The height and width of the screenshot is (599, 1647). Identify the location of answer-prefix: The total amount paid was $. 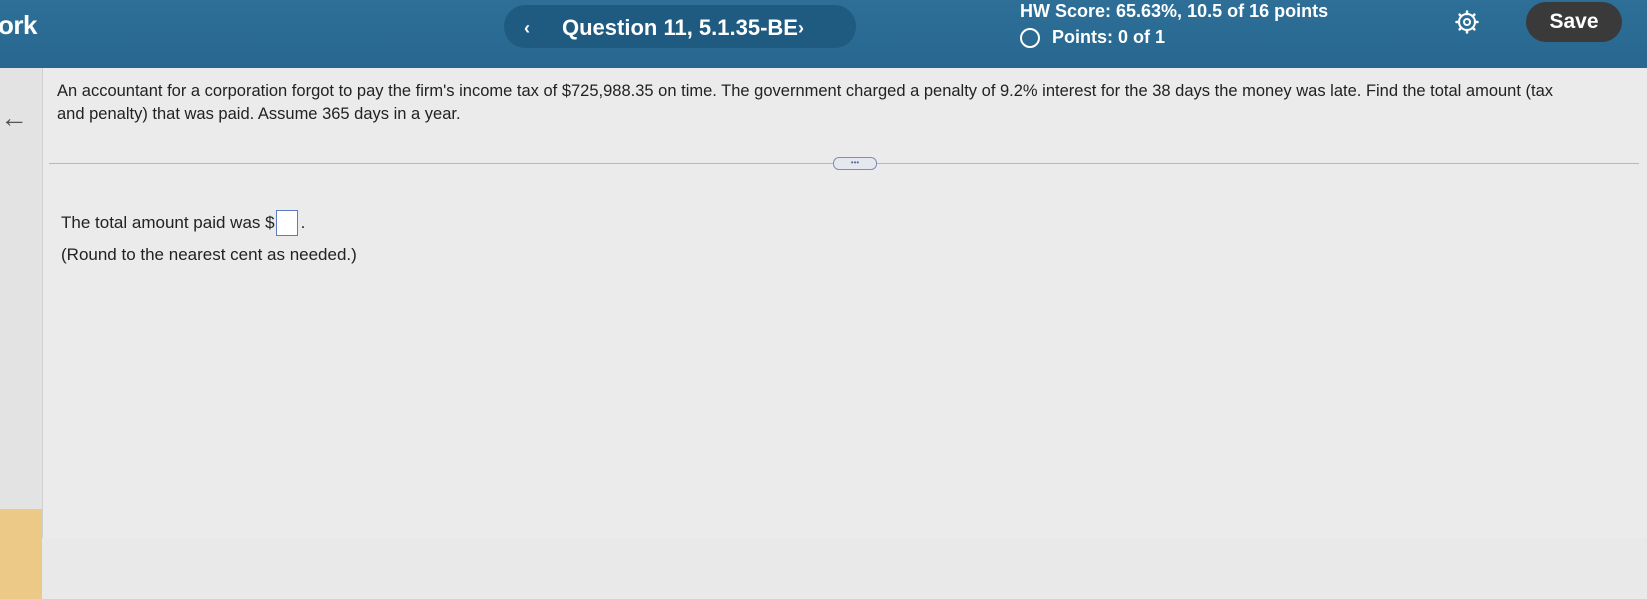
(168, 222).